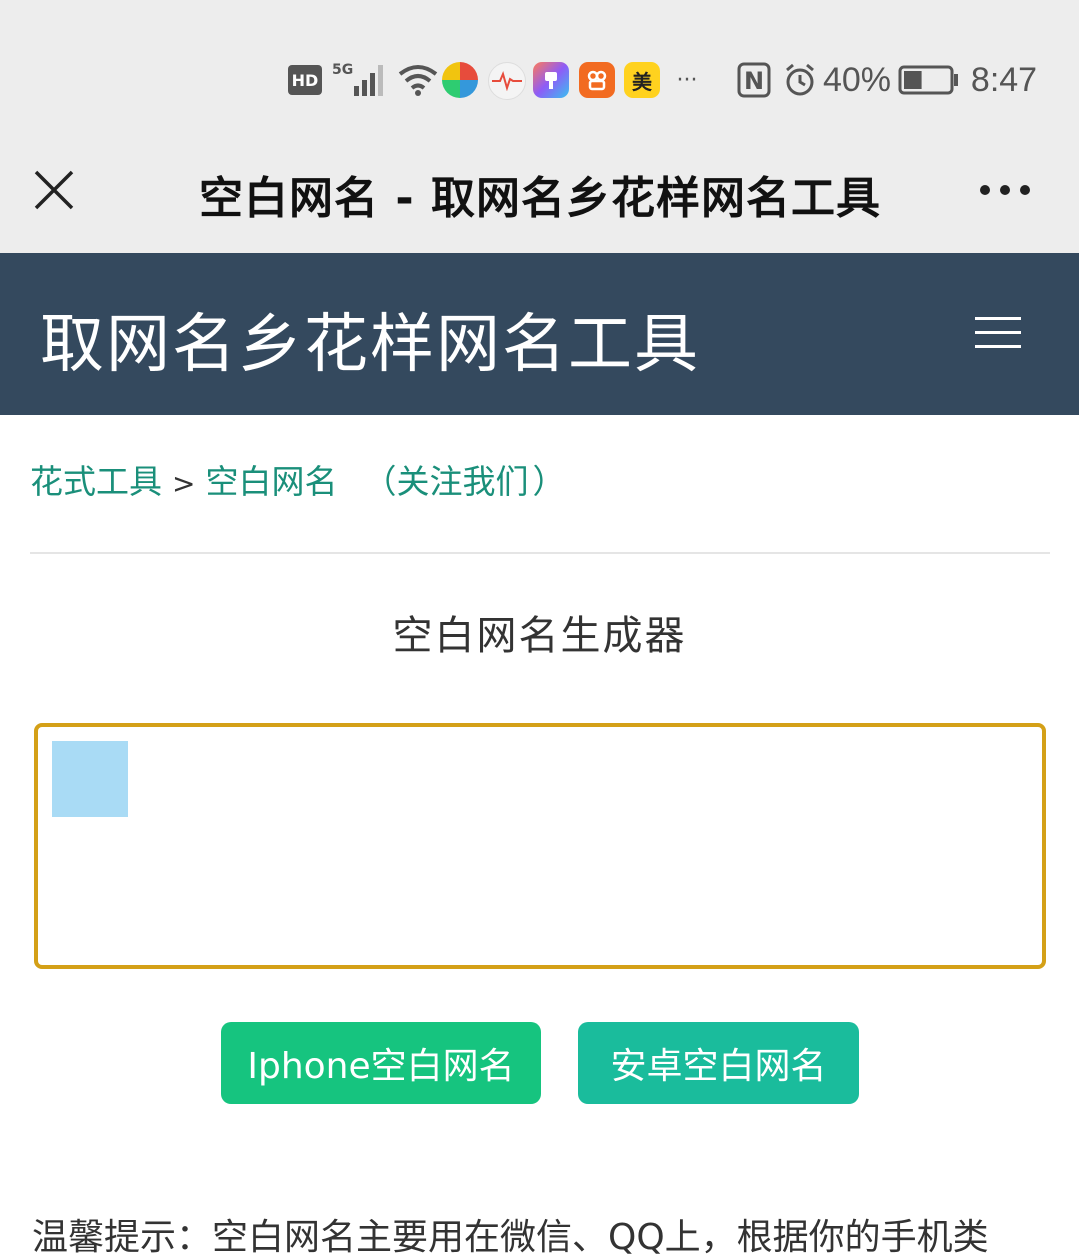 This screenshot has height=1260, width=1079. I want to click on more-options-icon, so click(1005, 190).